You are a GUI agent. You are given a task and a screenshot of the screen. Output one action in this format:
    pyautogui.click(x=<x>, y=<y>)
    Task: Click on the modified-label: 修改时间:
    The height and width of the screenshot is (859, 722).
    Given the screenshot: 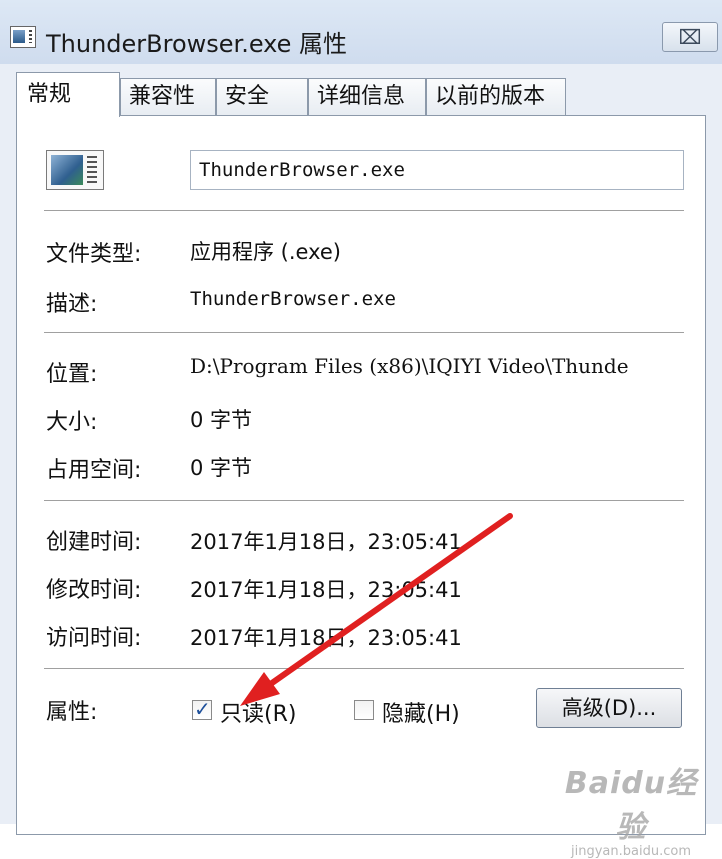 What is the action you would take?
    pyautogui.click(x=94, y=590)
    